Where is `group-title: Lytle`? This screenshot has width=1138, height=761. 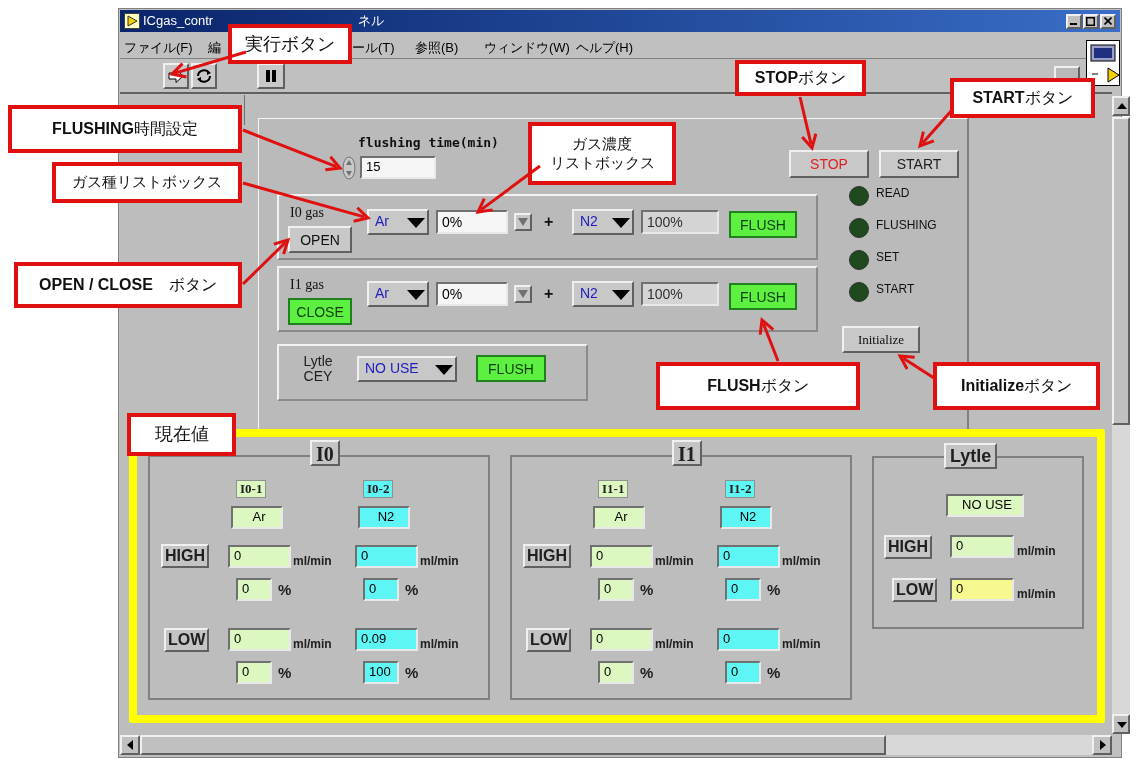 group-title: Lytle is located at coordinates (971, 456).